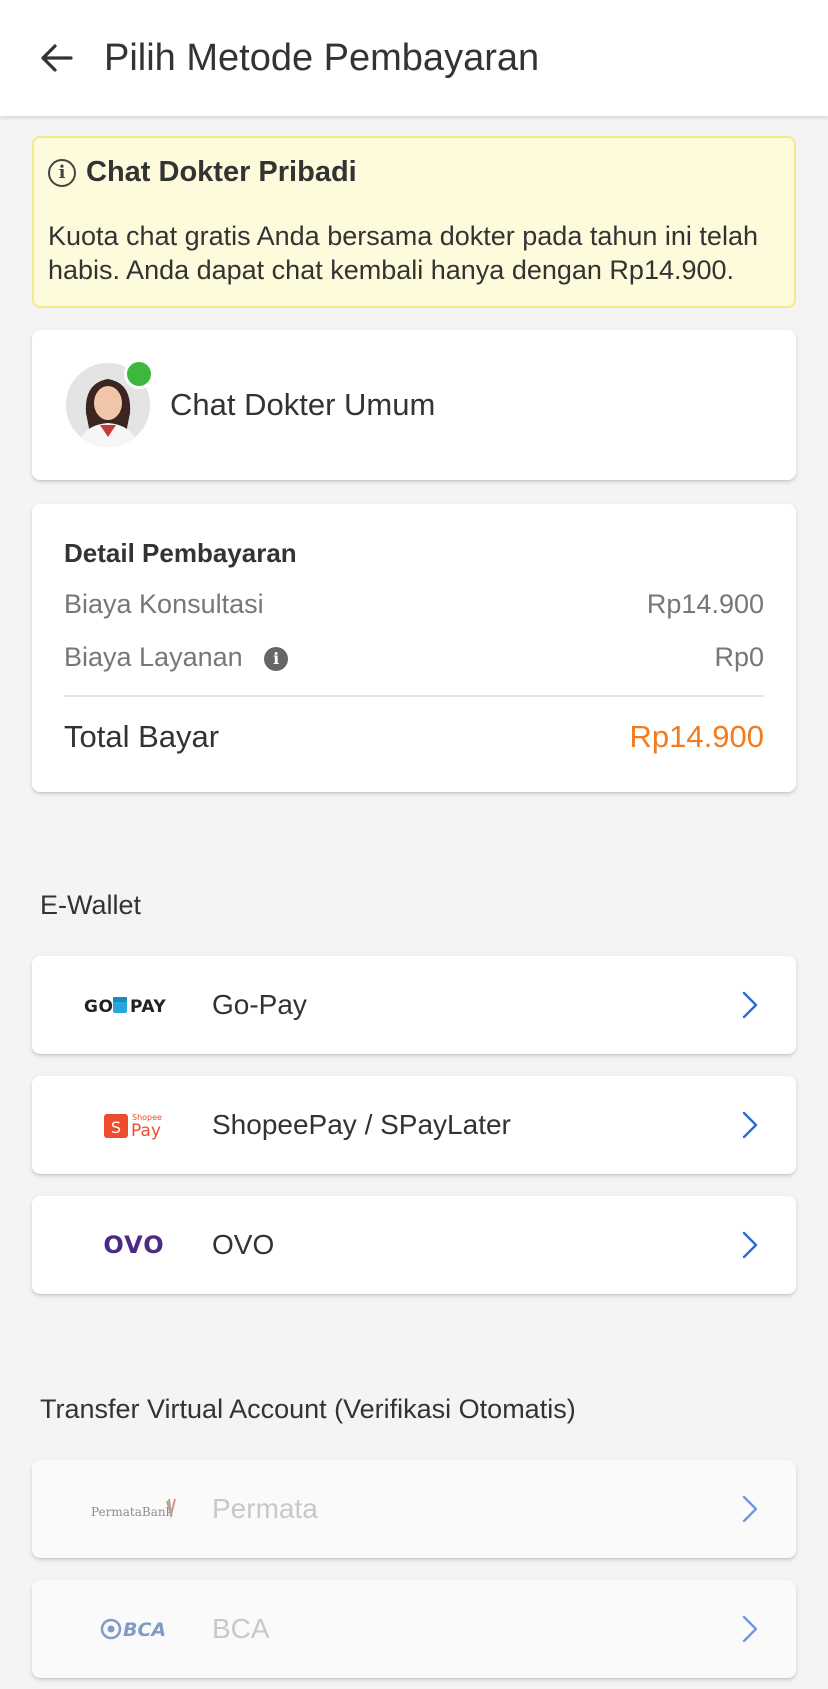 This screenshot has height=1689, width=828. What do you see at coordinates (110, 403) in the screenshot?
I see `avatar` at bounding box center [110, 403].